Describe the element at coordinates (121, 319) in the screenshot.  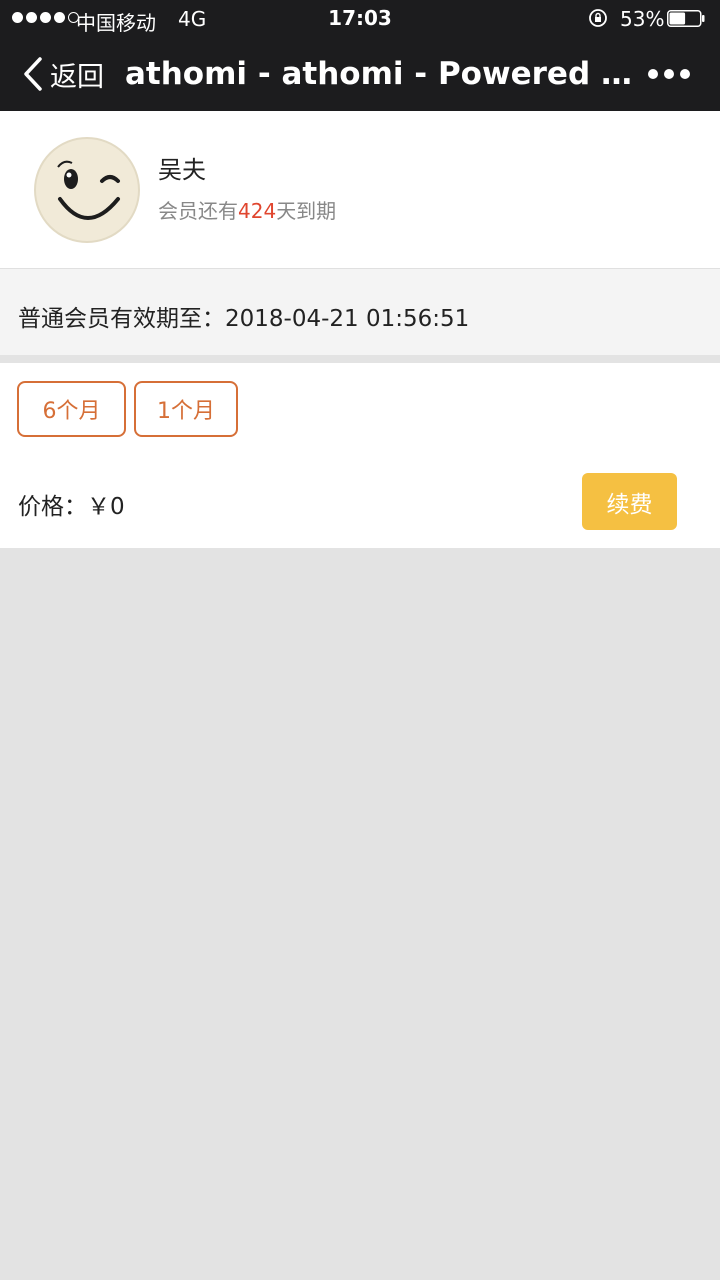
I see `validity-label: 普通会员有效期至：` at that location.